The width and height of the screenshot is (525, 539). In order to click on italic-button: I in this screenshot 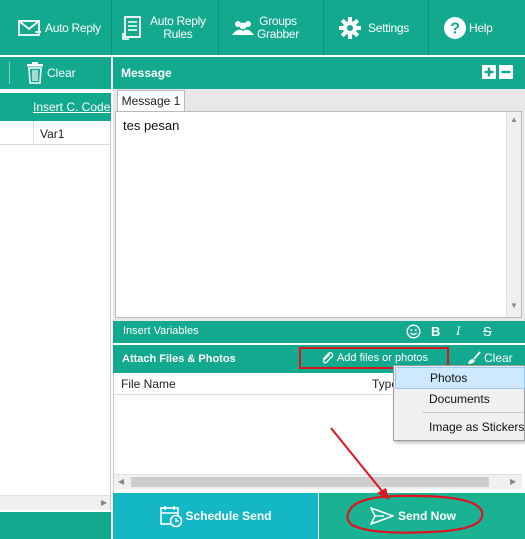, I will do `click(458, 331)`.